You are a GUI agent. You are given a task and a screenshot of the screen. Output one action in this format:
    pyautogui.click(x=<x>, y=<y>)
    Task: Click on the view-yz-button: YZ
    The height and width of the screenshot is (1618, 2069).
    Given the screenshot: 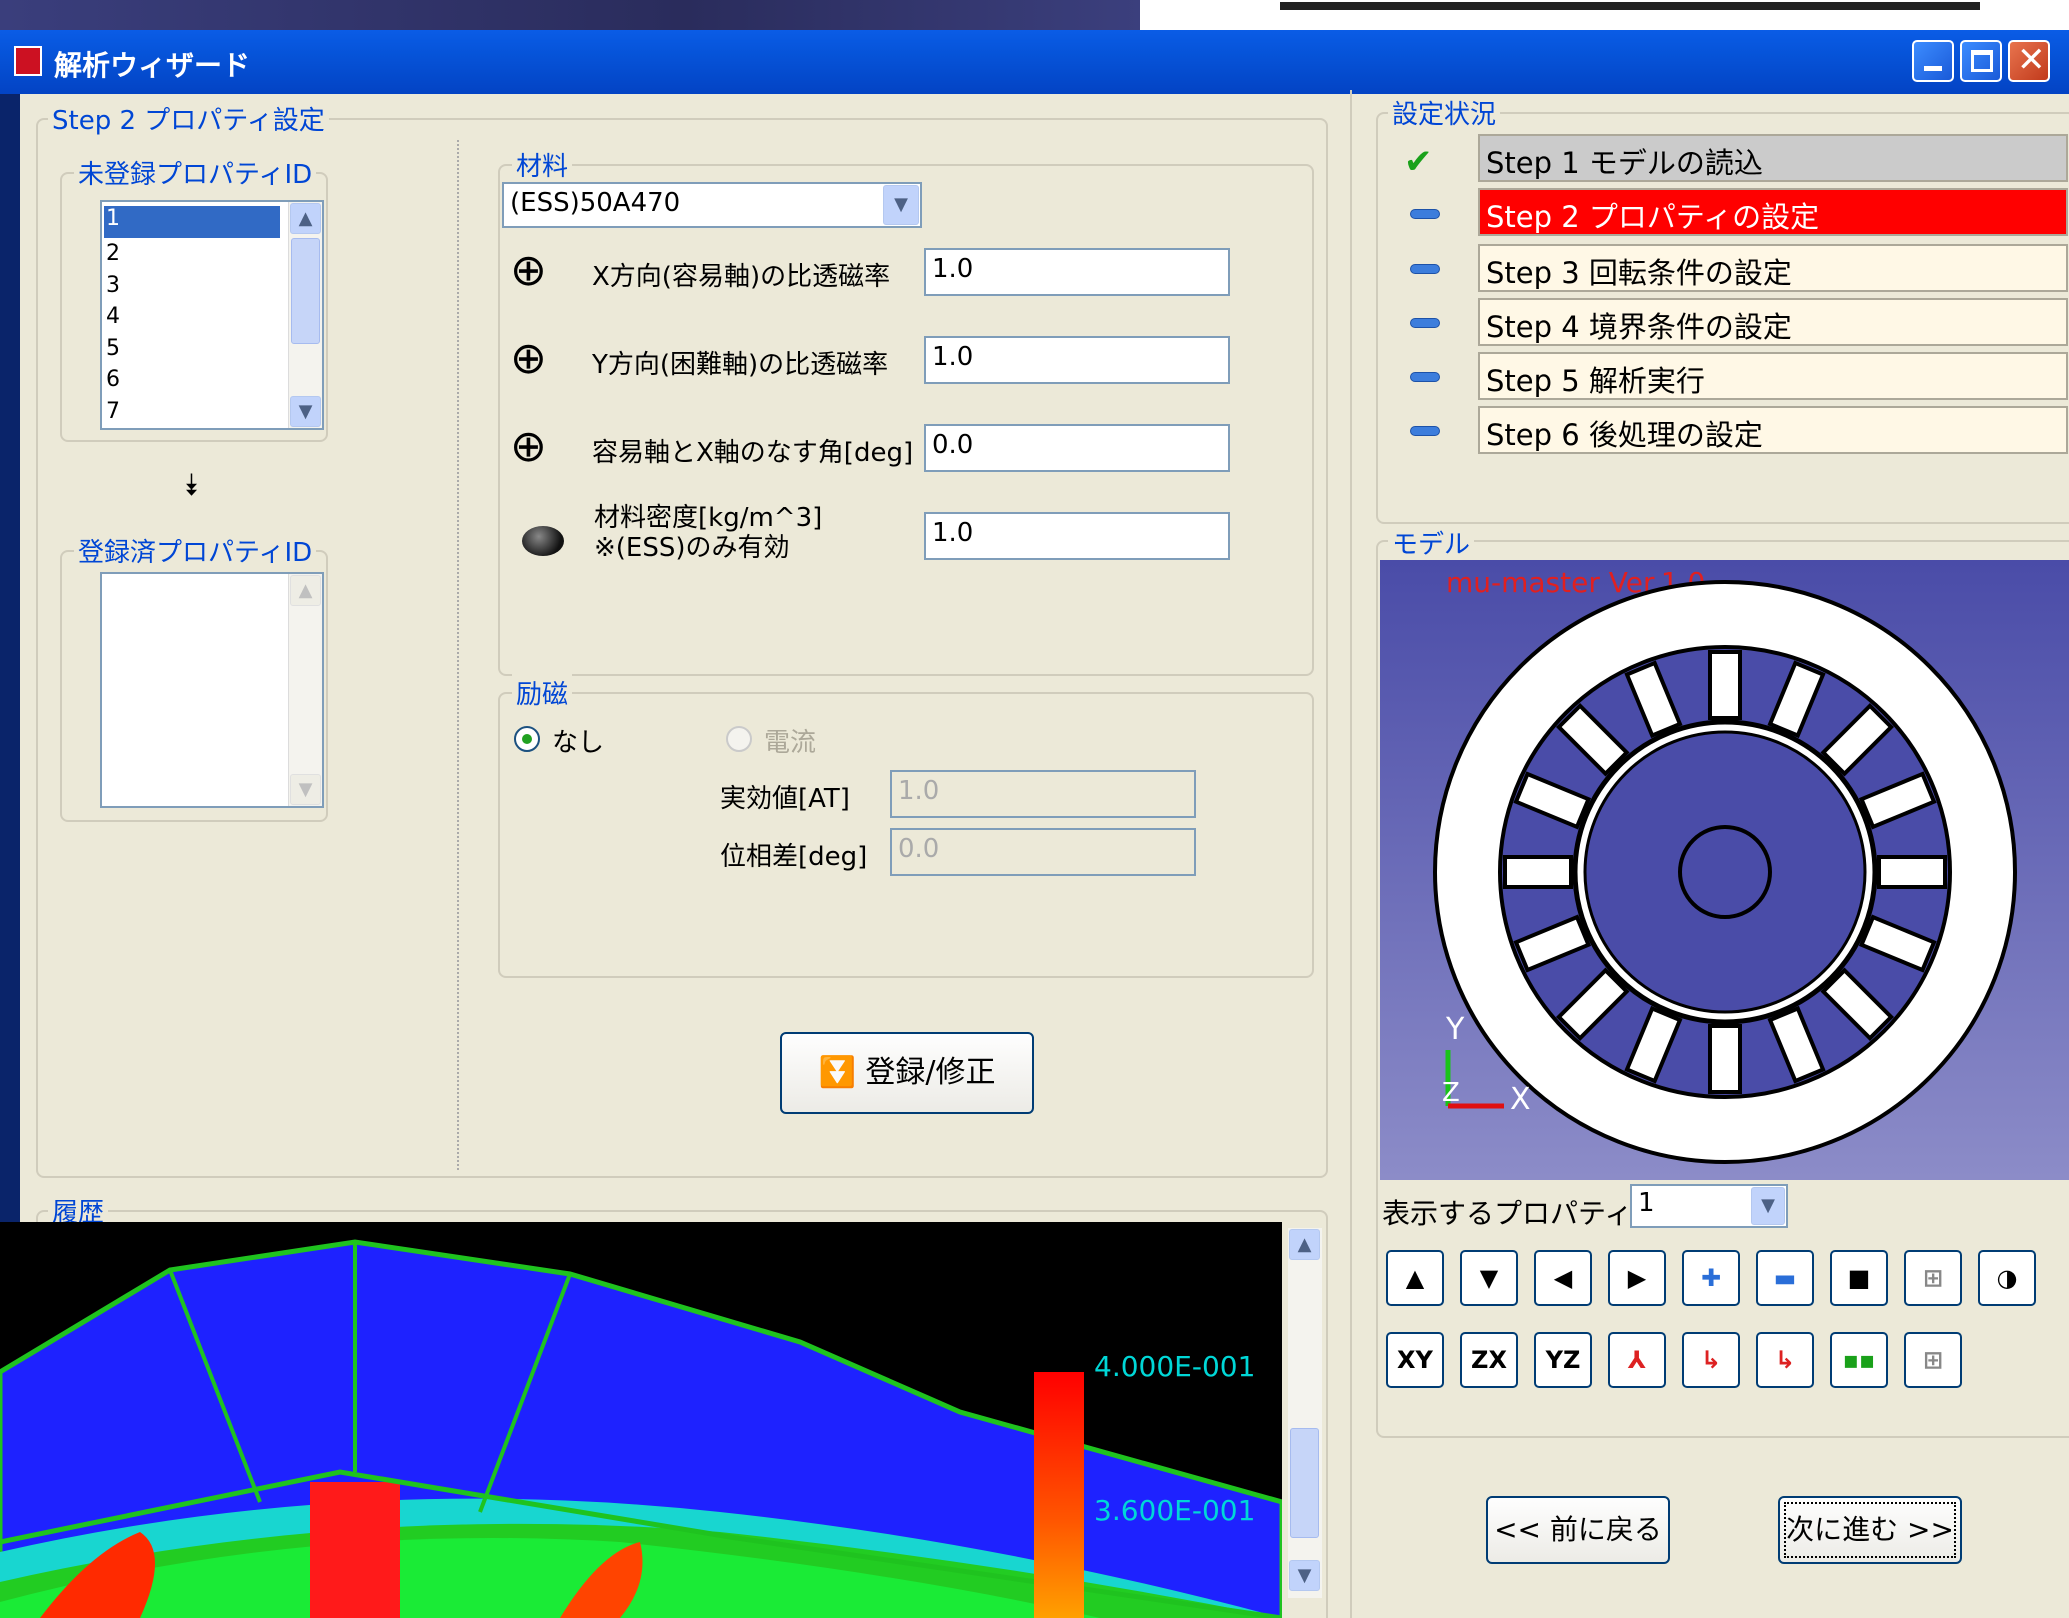 What is the action you would take?
    pyautogui.click(x=1563, y=1360)
    